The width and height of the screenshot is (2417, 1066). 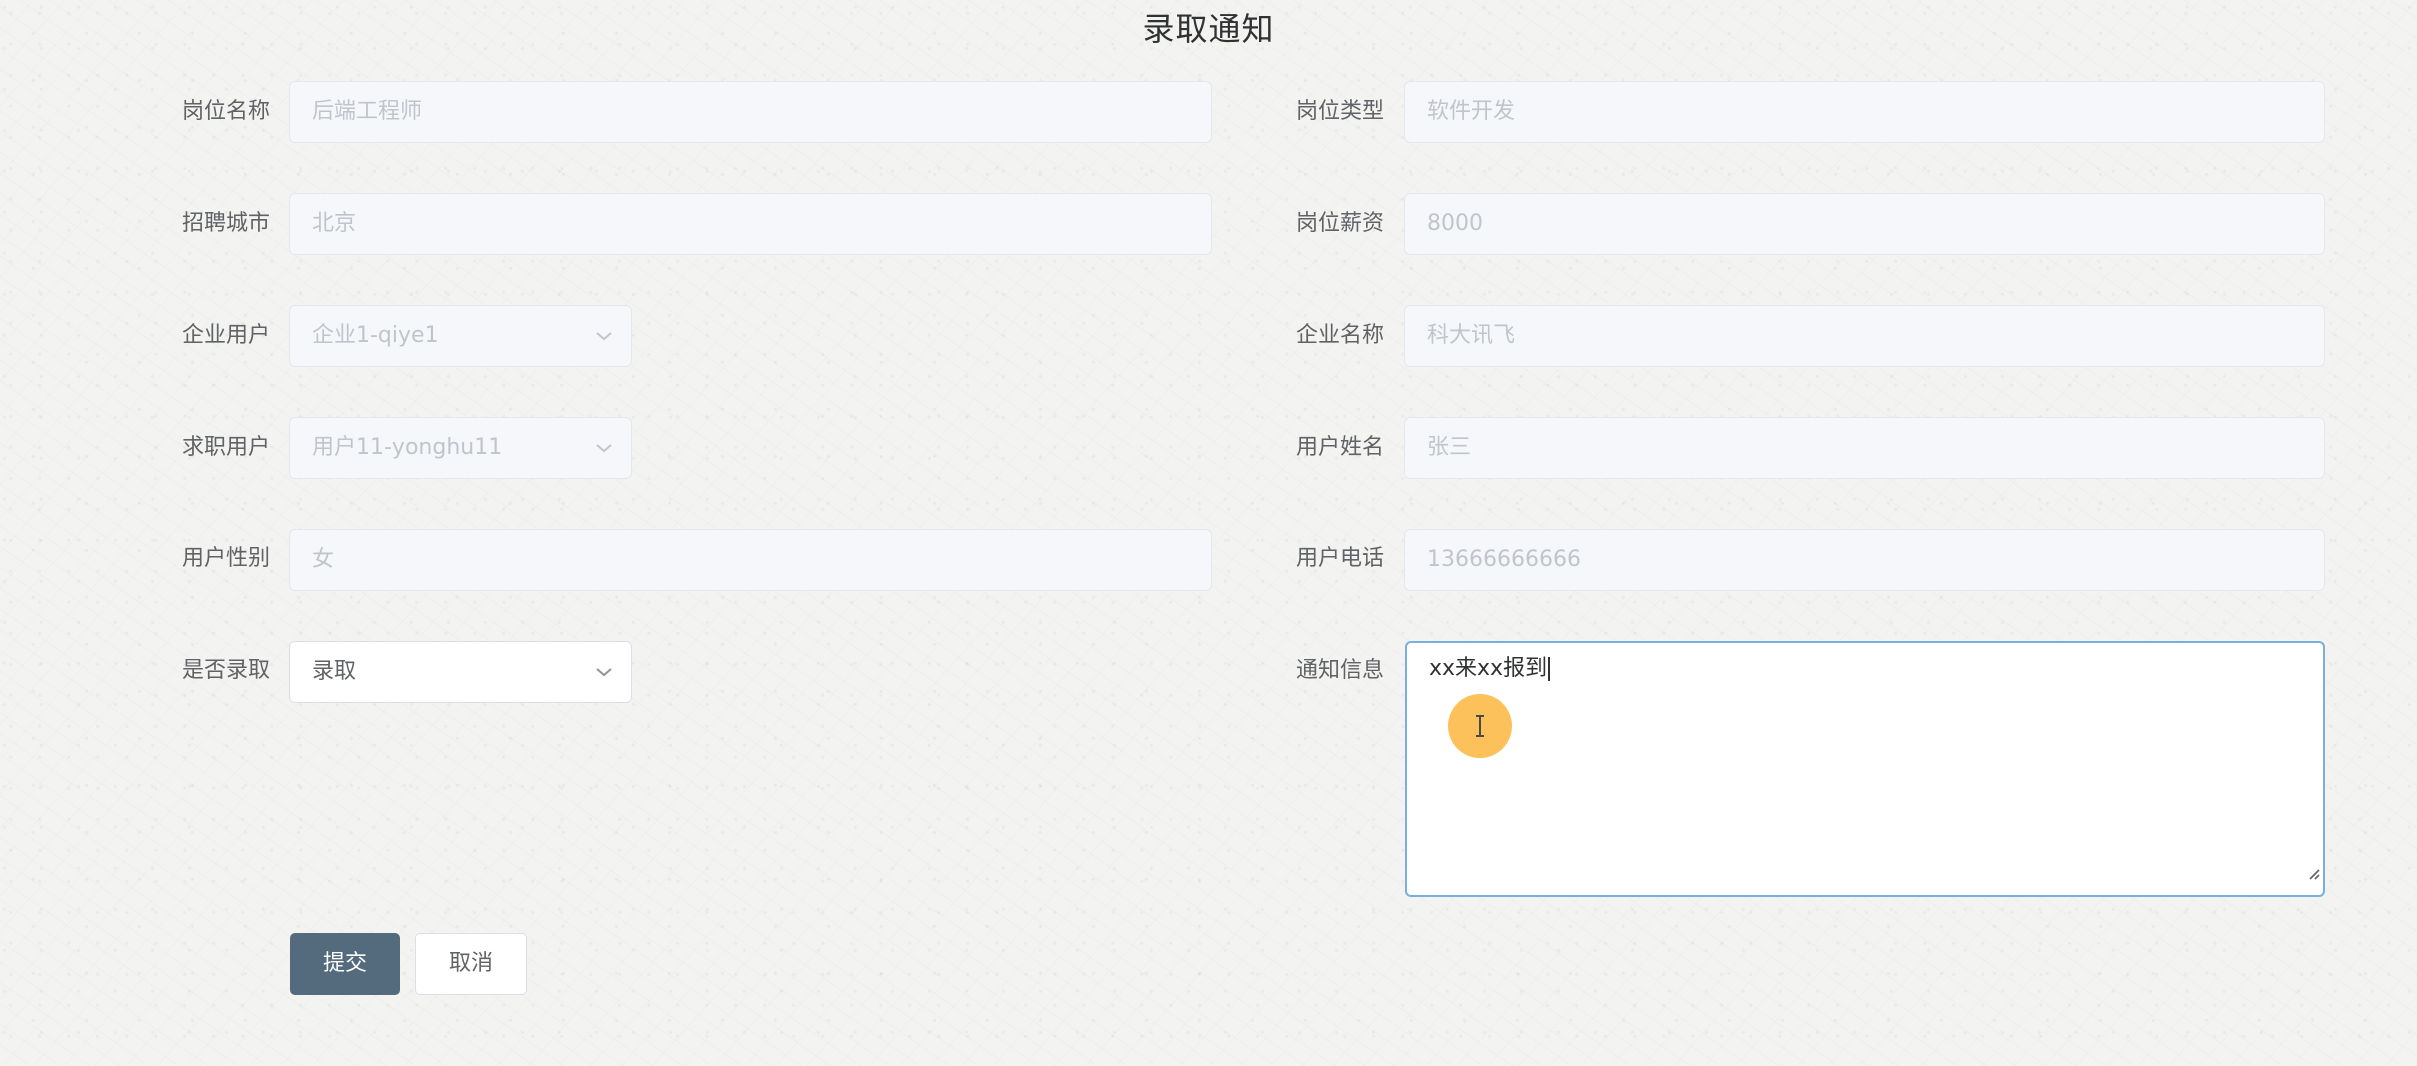 What do you see at coordinates (407, 447) in the screenshot?
I see `job-seeker-value: 用户11-yonghu11` at bounding box center [407, 447].